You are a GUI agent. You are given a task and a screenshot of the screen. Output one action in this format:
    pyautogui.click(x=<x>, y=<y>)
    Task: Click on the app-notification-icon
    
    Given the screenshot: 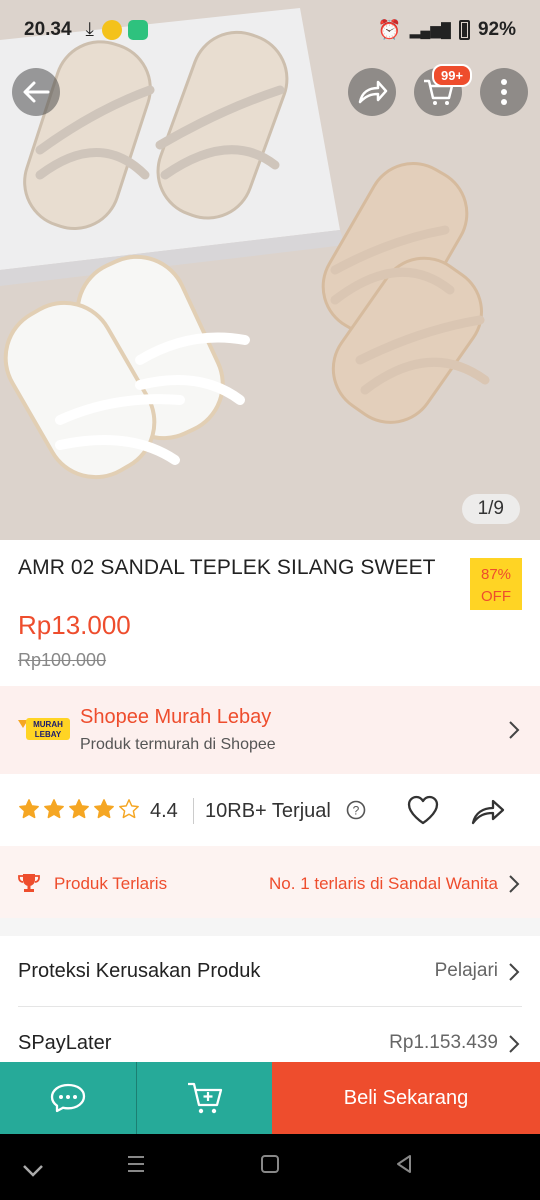 What is the action you would take?
    pyautogui.click(x=111, y=30)
    